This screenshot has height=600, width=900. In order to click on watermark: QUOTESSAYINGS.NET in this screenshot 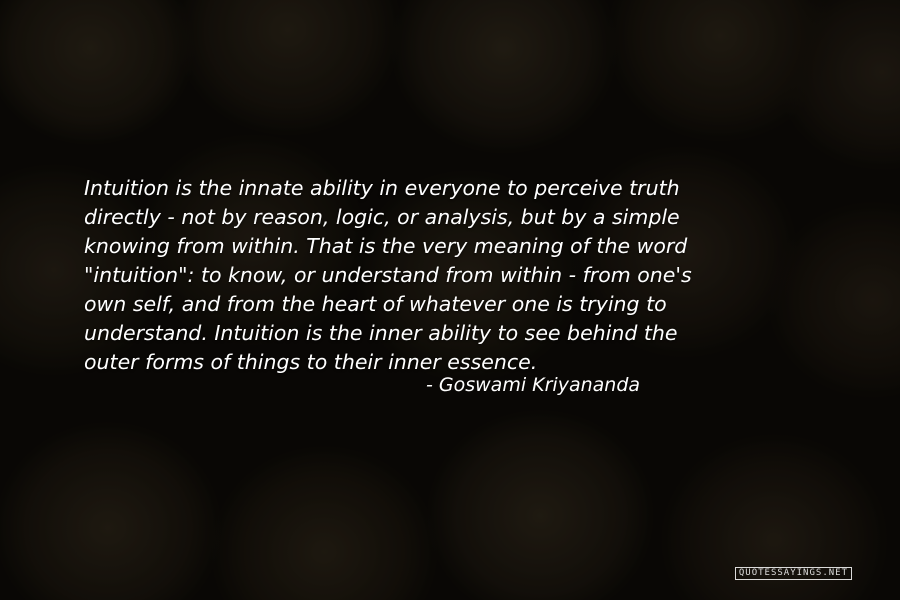, I will do `click(793, 573)`.